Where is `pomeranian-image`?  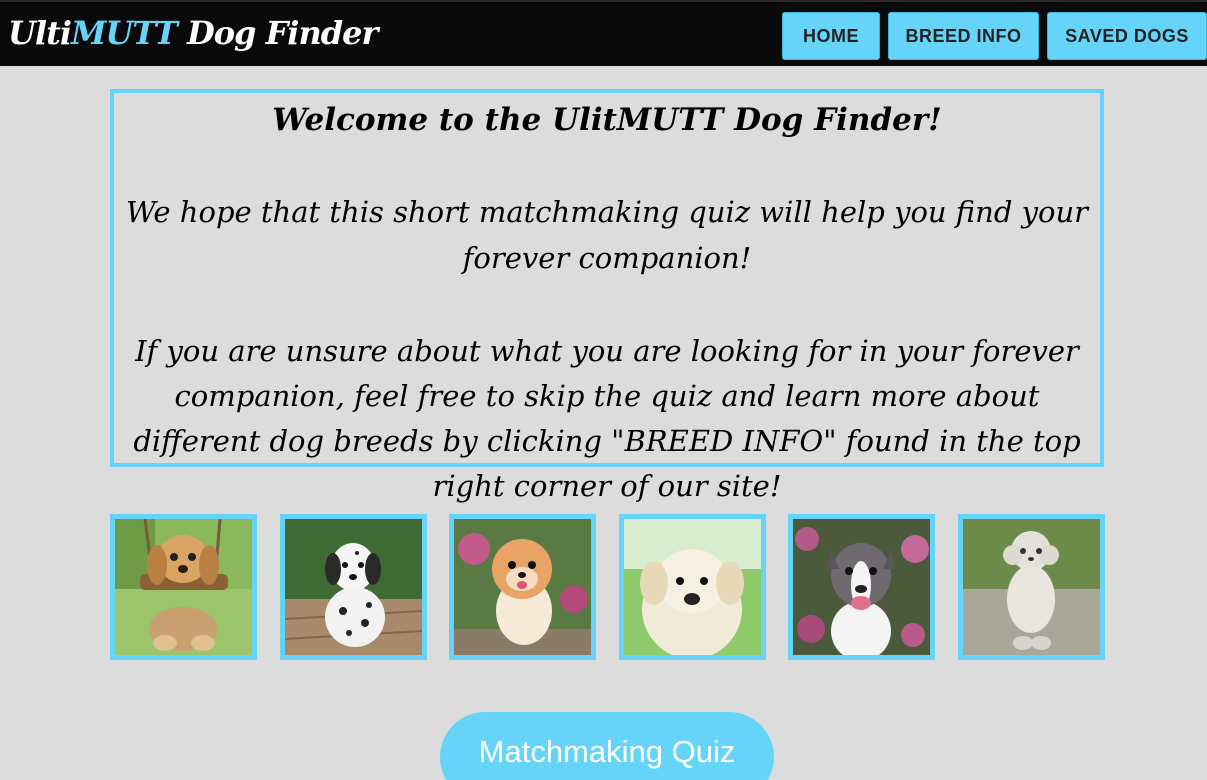 pomeranian-image is located at coordinates (522, 587).